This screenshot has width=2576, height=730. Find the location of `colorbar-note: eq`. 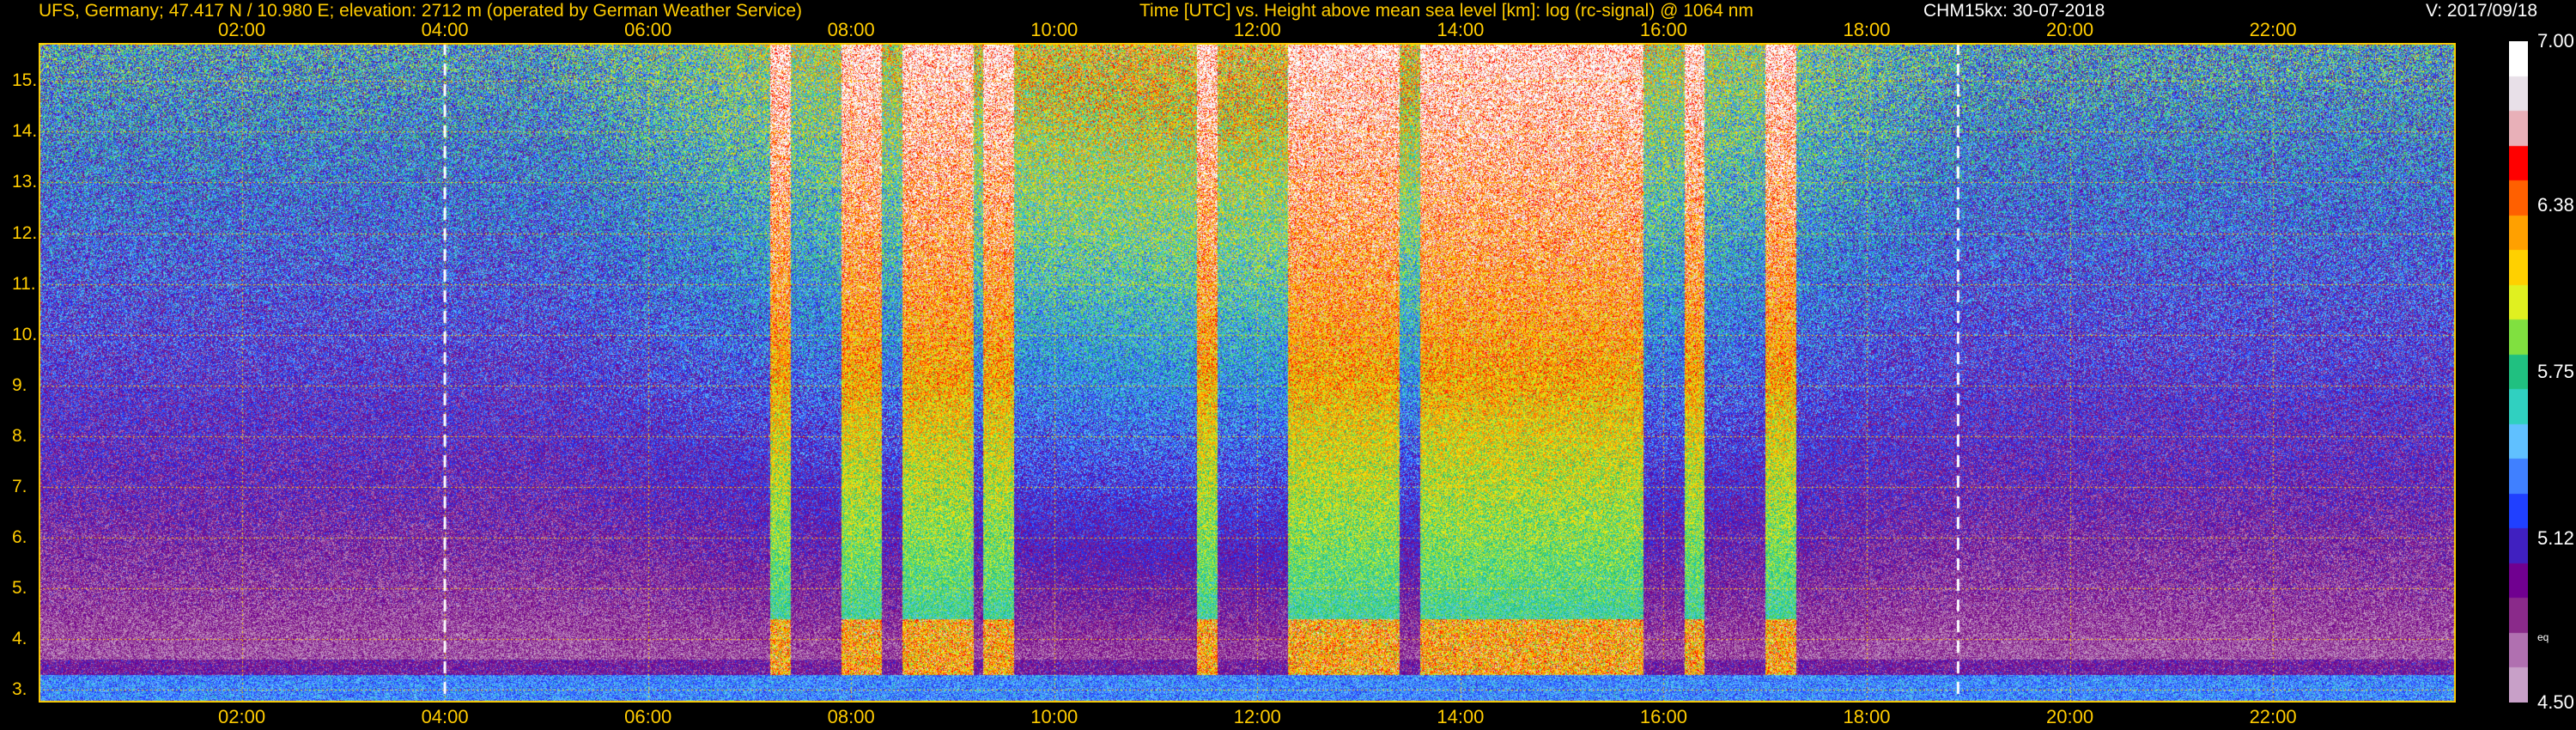

colorbar-note: eq is located at coordinates (2543, 637).